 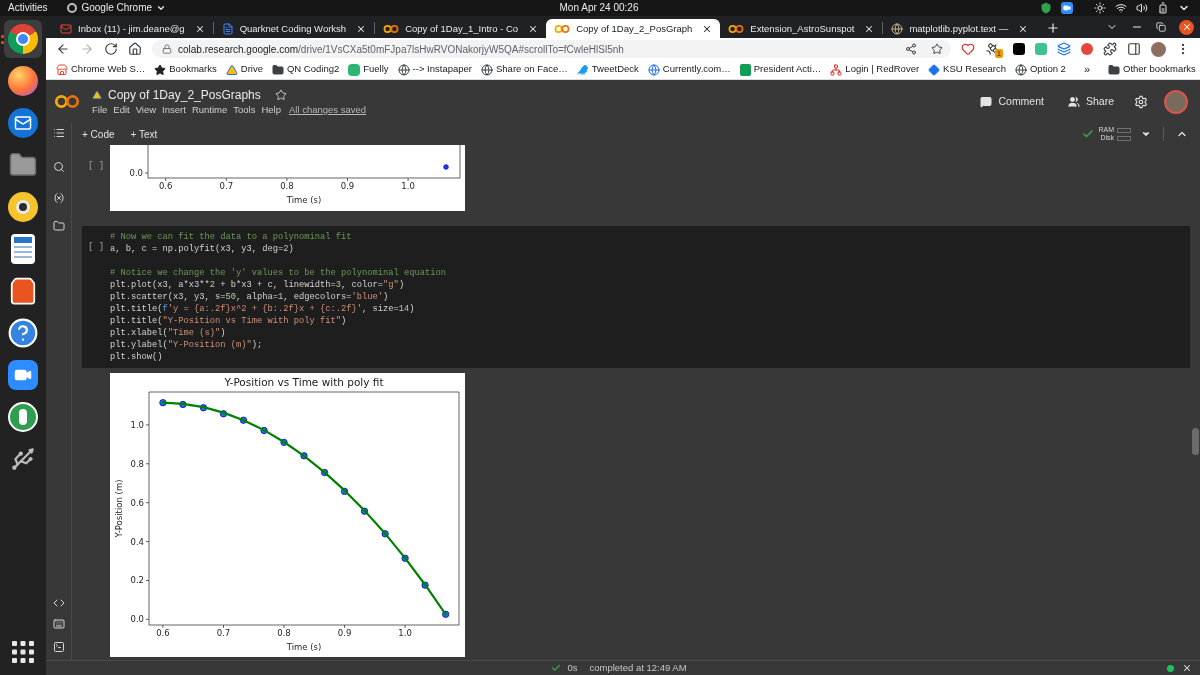 What do you see at coordinates (58, 133) in the screenshot?
I see `list-icon` at bounding box center [58, 133].